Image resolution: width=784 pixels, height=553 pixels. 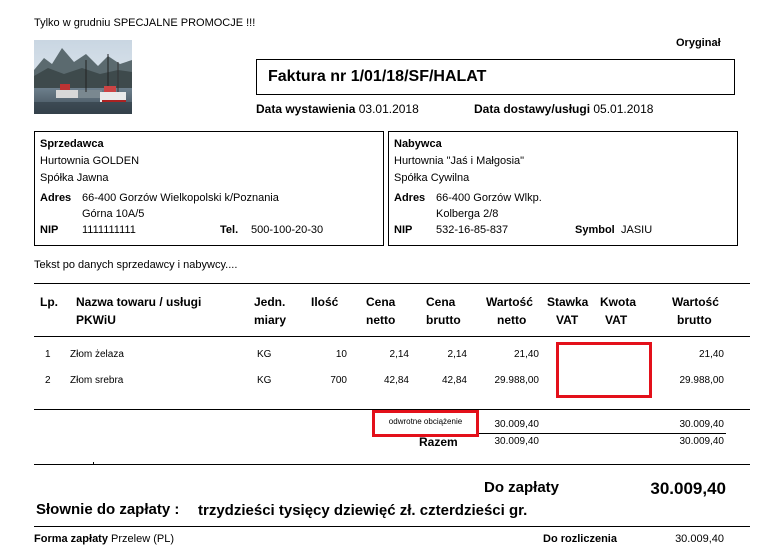 I want to click on col-net-price-2: netto, so click(x=381, y=320).